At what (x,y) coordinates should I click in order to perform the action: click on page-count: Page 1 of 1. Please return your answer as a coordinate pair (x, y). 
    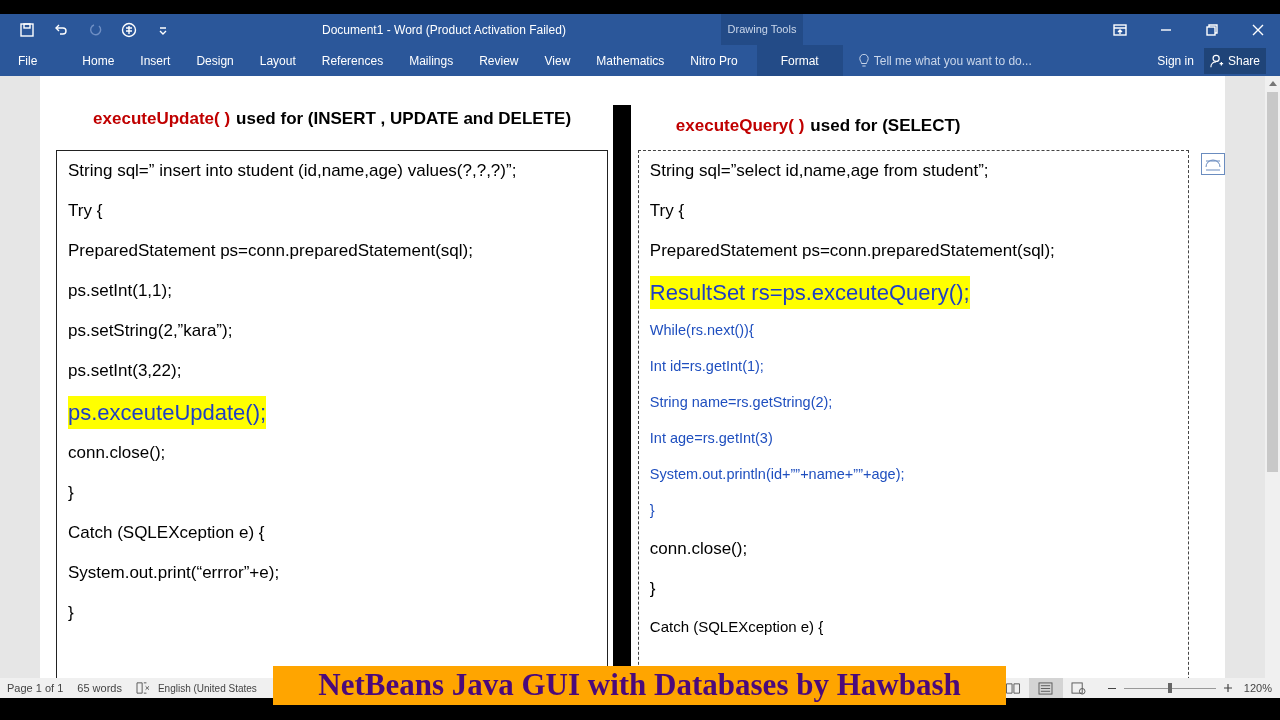
    Looking at the image, I should click on (35, 688).